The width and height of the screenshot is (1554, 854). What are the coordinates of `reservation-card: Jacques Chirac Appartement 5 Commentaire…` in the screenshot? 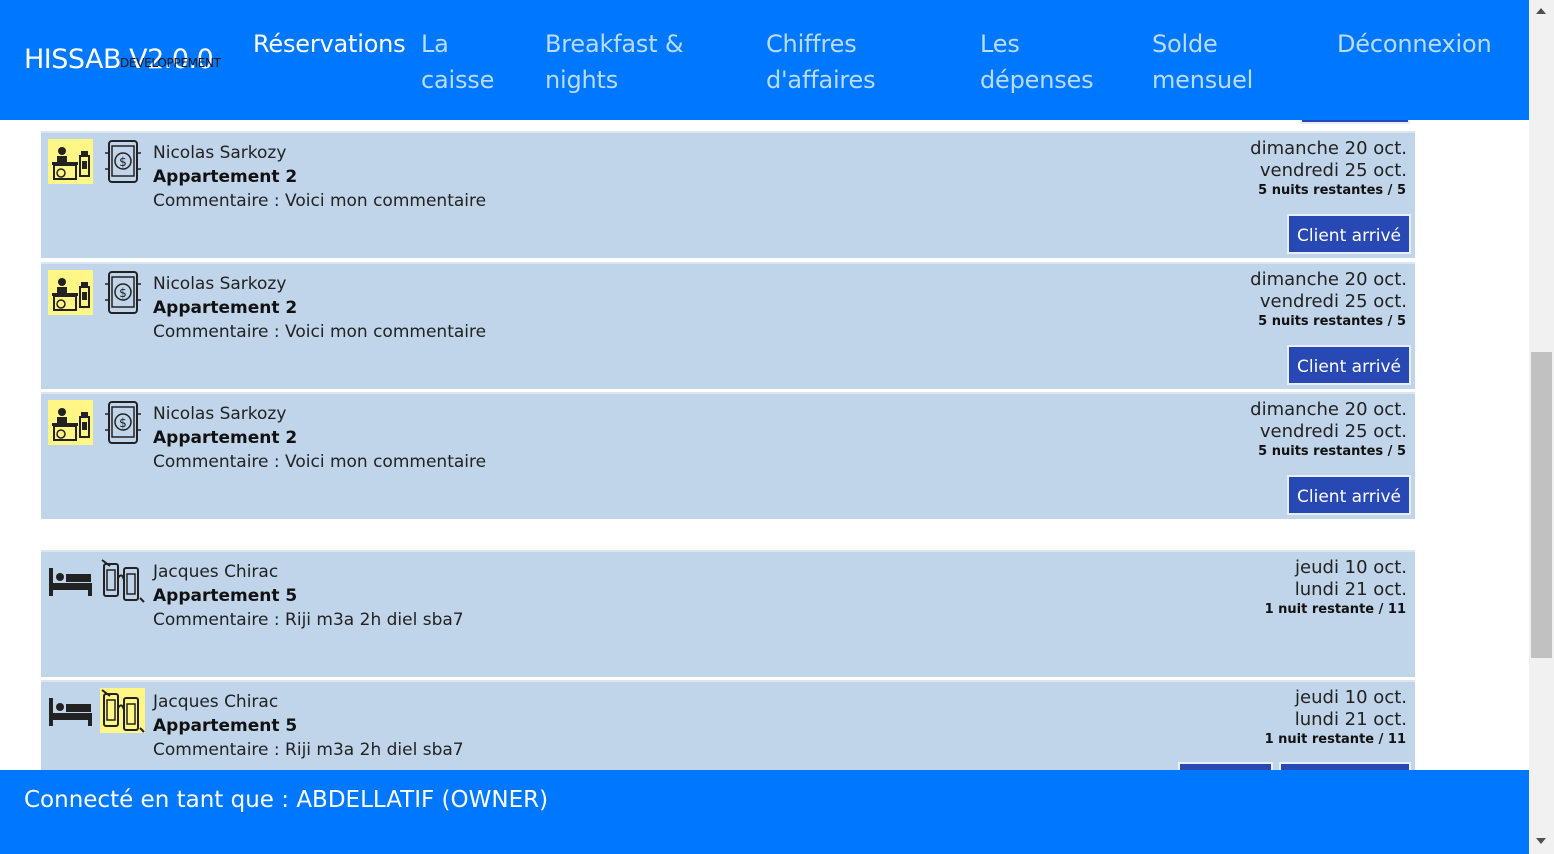 It's located at (728, 614).